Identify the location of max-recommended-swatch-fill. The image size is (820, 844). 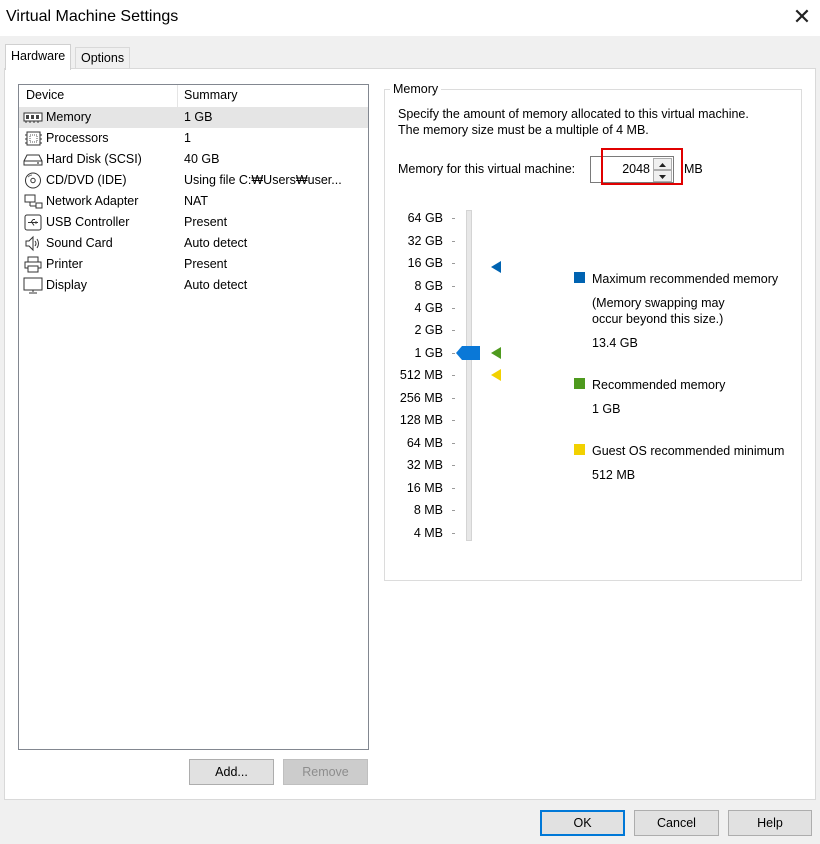
(579, 277).